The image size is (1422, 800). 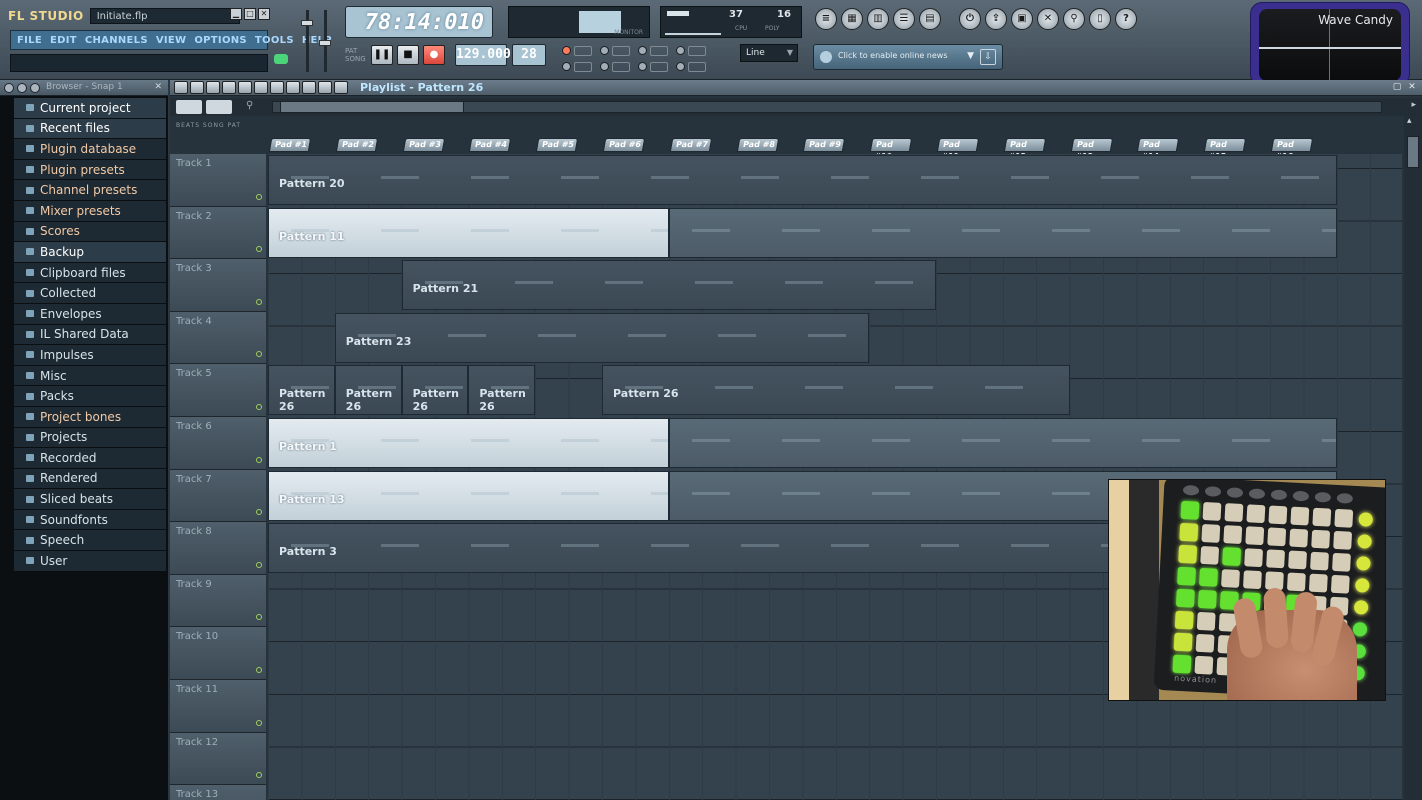 I want to click on browser-item-speech: Speech, so click(x=90, y=541).